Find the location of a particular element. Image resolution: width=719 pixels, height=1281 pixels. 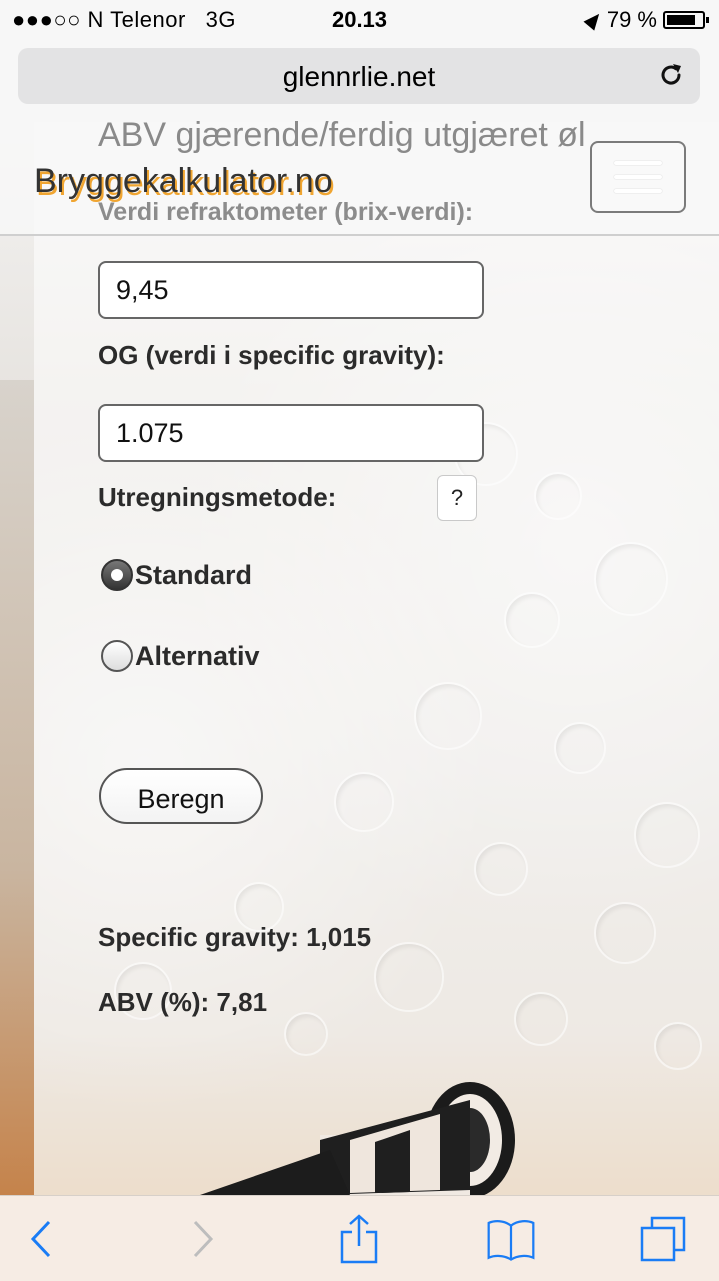

share-icon is located at coordinates (359, 1239).